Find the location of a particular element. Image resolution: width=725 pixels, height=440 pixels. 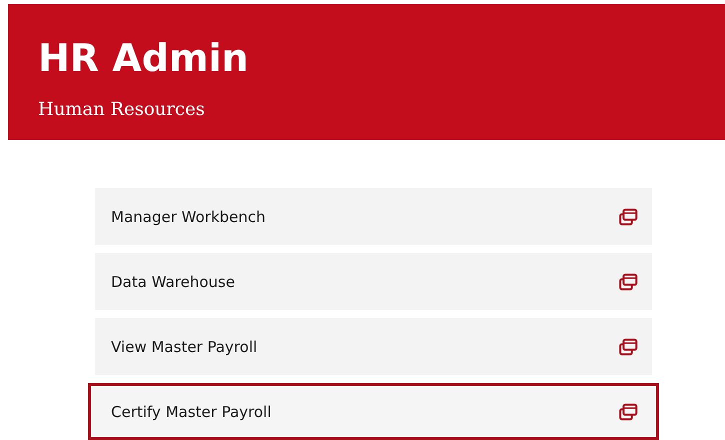

link-label: Manager Workbench is located at coordinates (188, 217).